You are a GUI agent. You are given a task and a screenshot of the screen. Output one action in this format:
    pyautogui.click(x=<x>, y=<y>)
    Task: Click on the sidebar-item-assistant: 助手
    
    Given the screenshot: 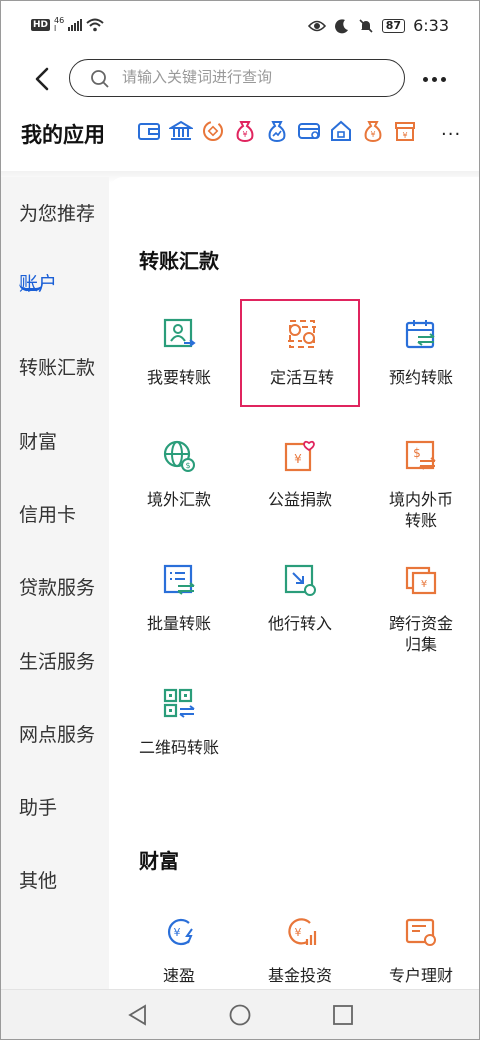 What is the action you would take?
    pyautogui.click(x=38, y=806)
    